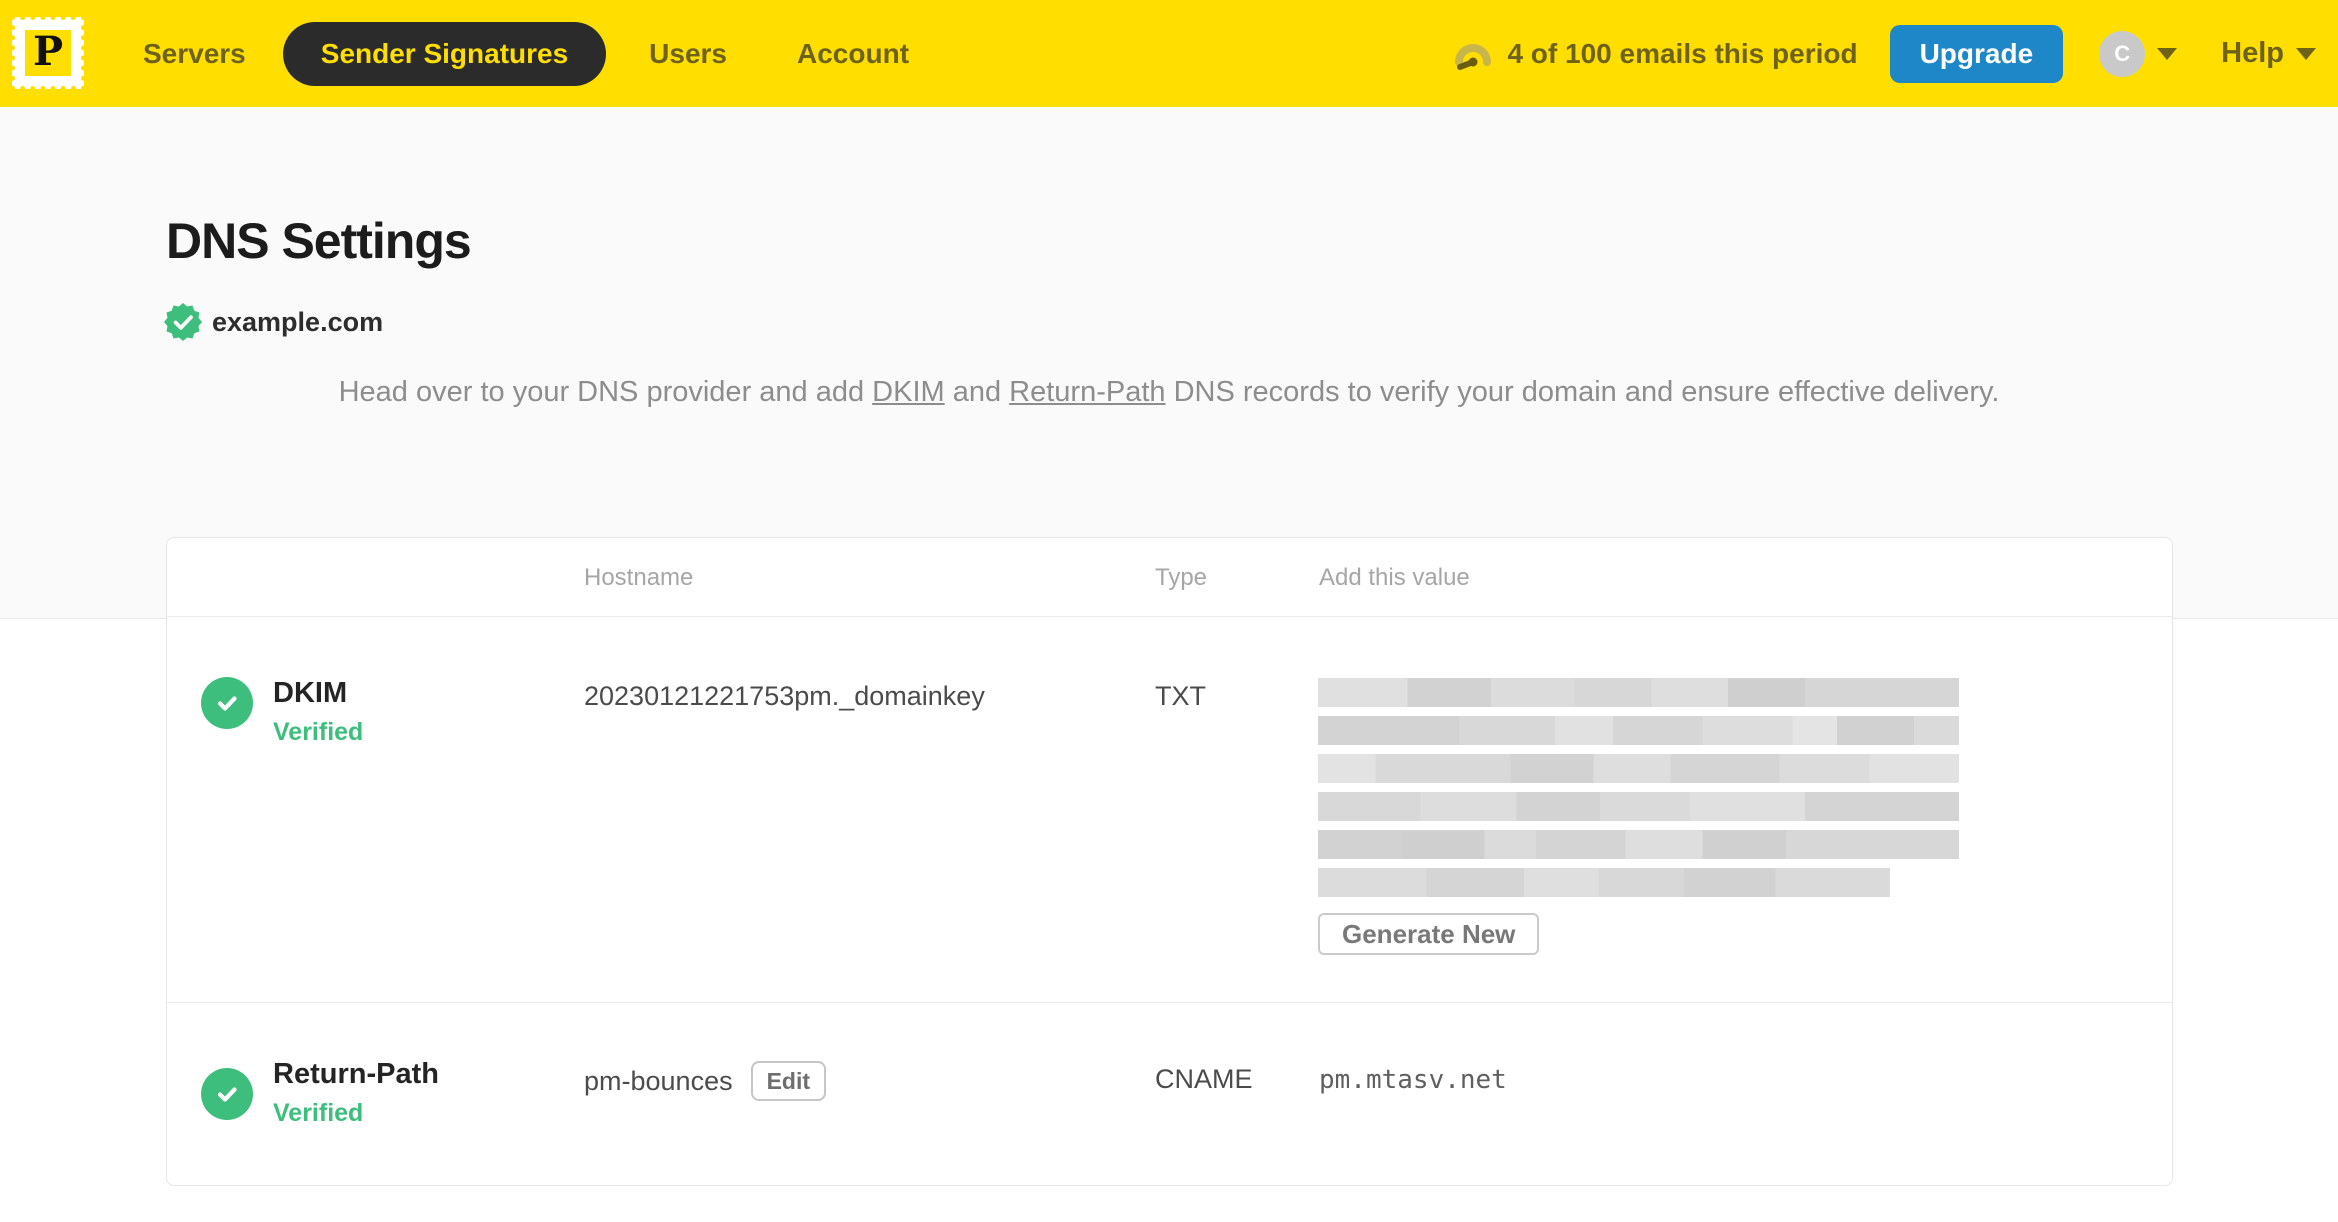 The width and height of the screenshot is (2338, 1222). What do you see at coordinates (908, 392) in the screenshot?
I see `dkim-link: DKIM` at bounding box center [908, 392].